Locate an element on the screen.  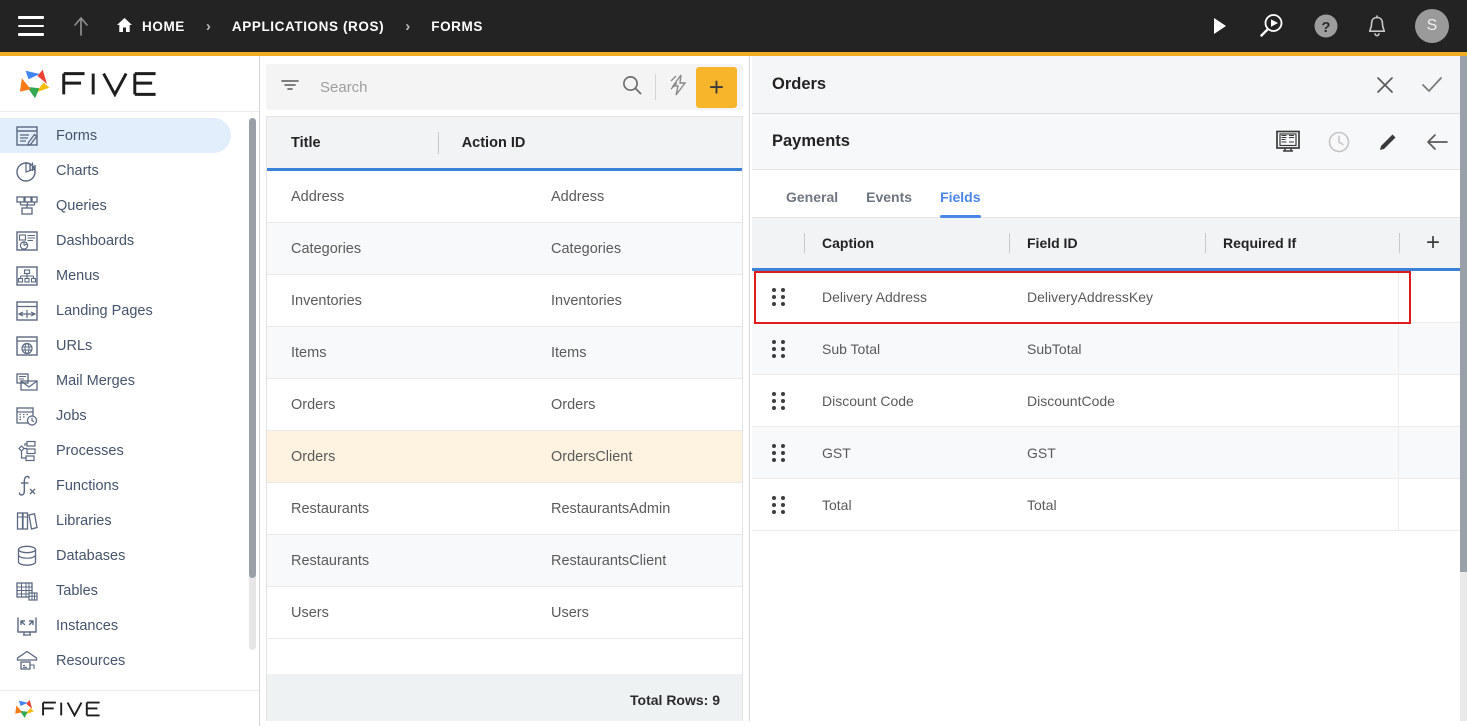
column-header-action-id: Action ID is located at coordinates (590, 142).